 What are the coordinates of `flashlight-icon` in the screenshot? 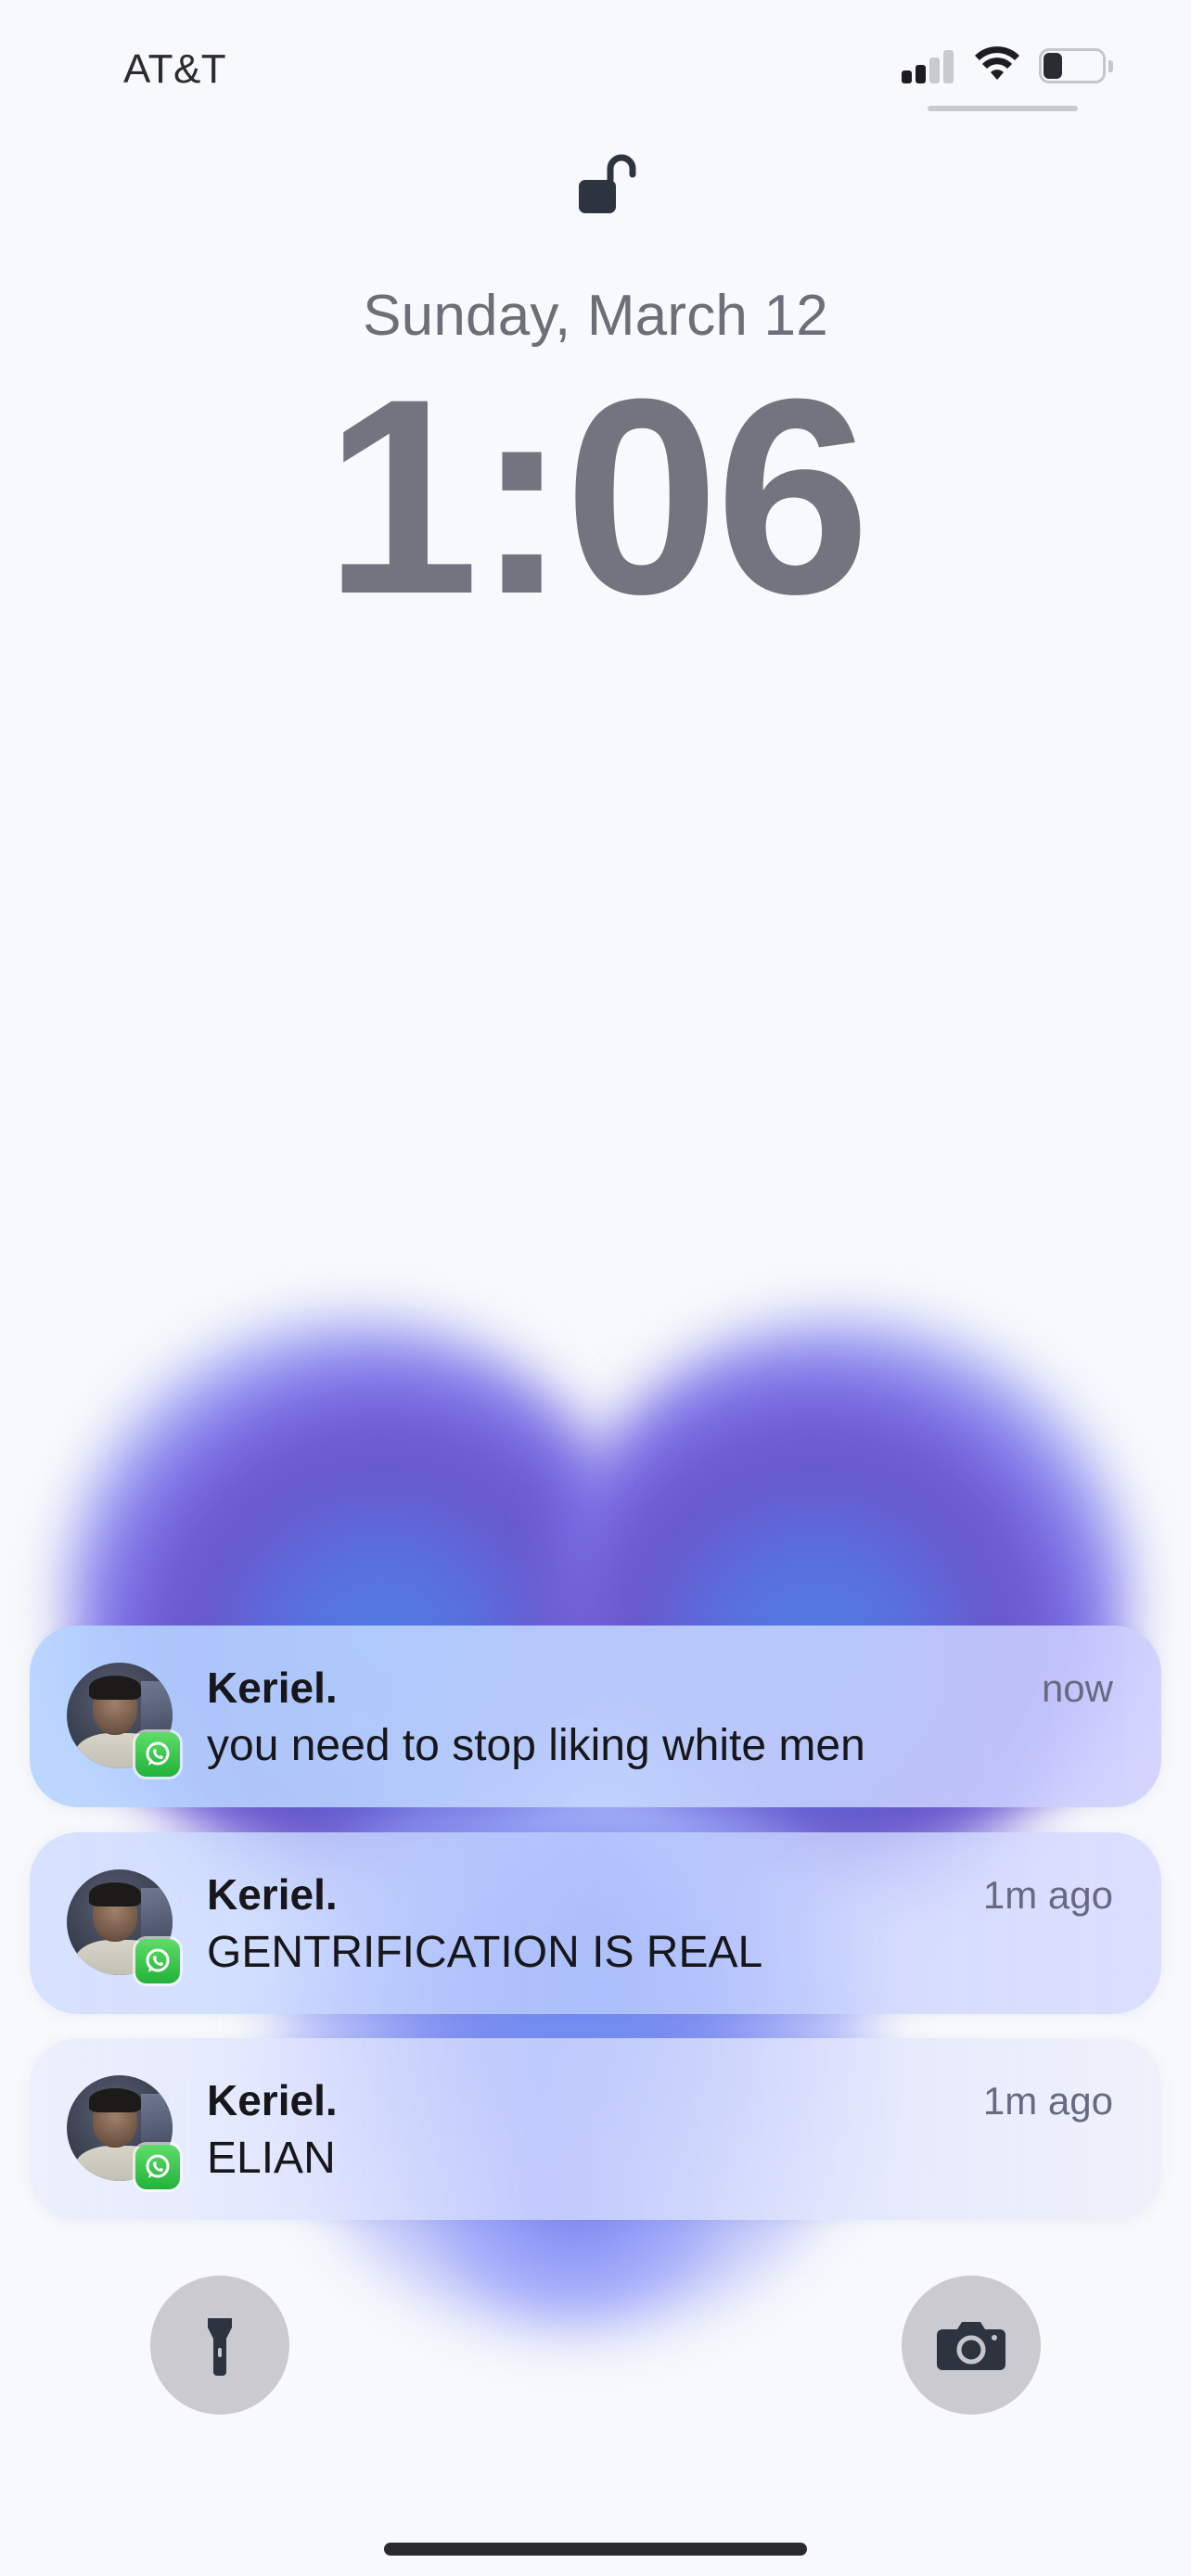 It's located at (220, 2347).